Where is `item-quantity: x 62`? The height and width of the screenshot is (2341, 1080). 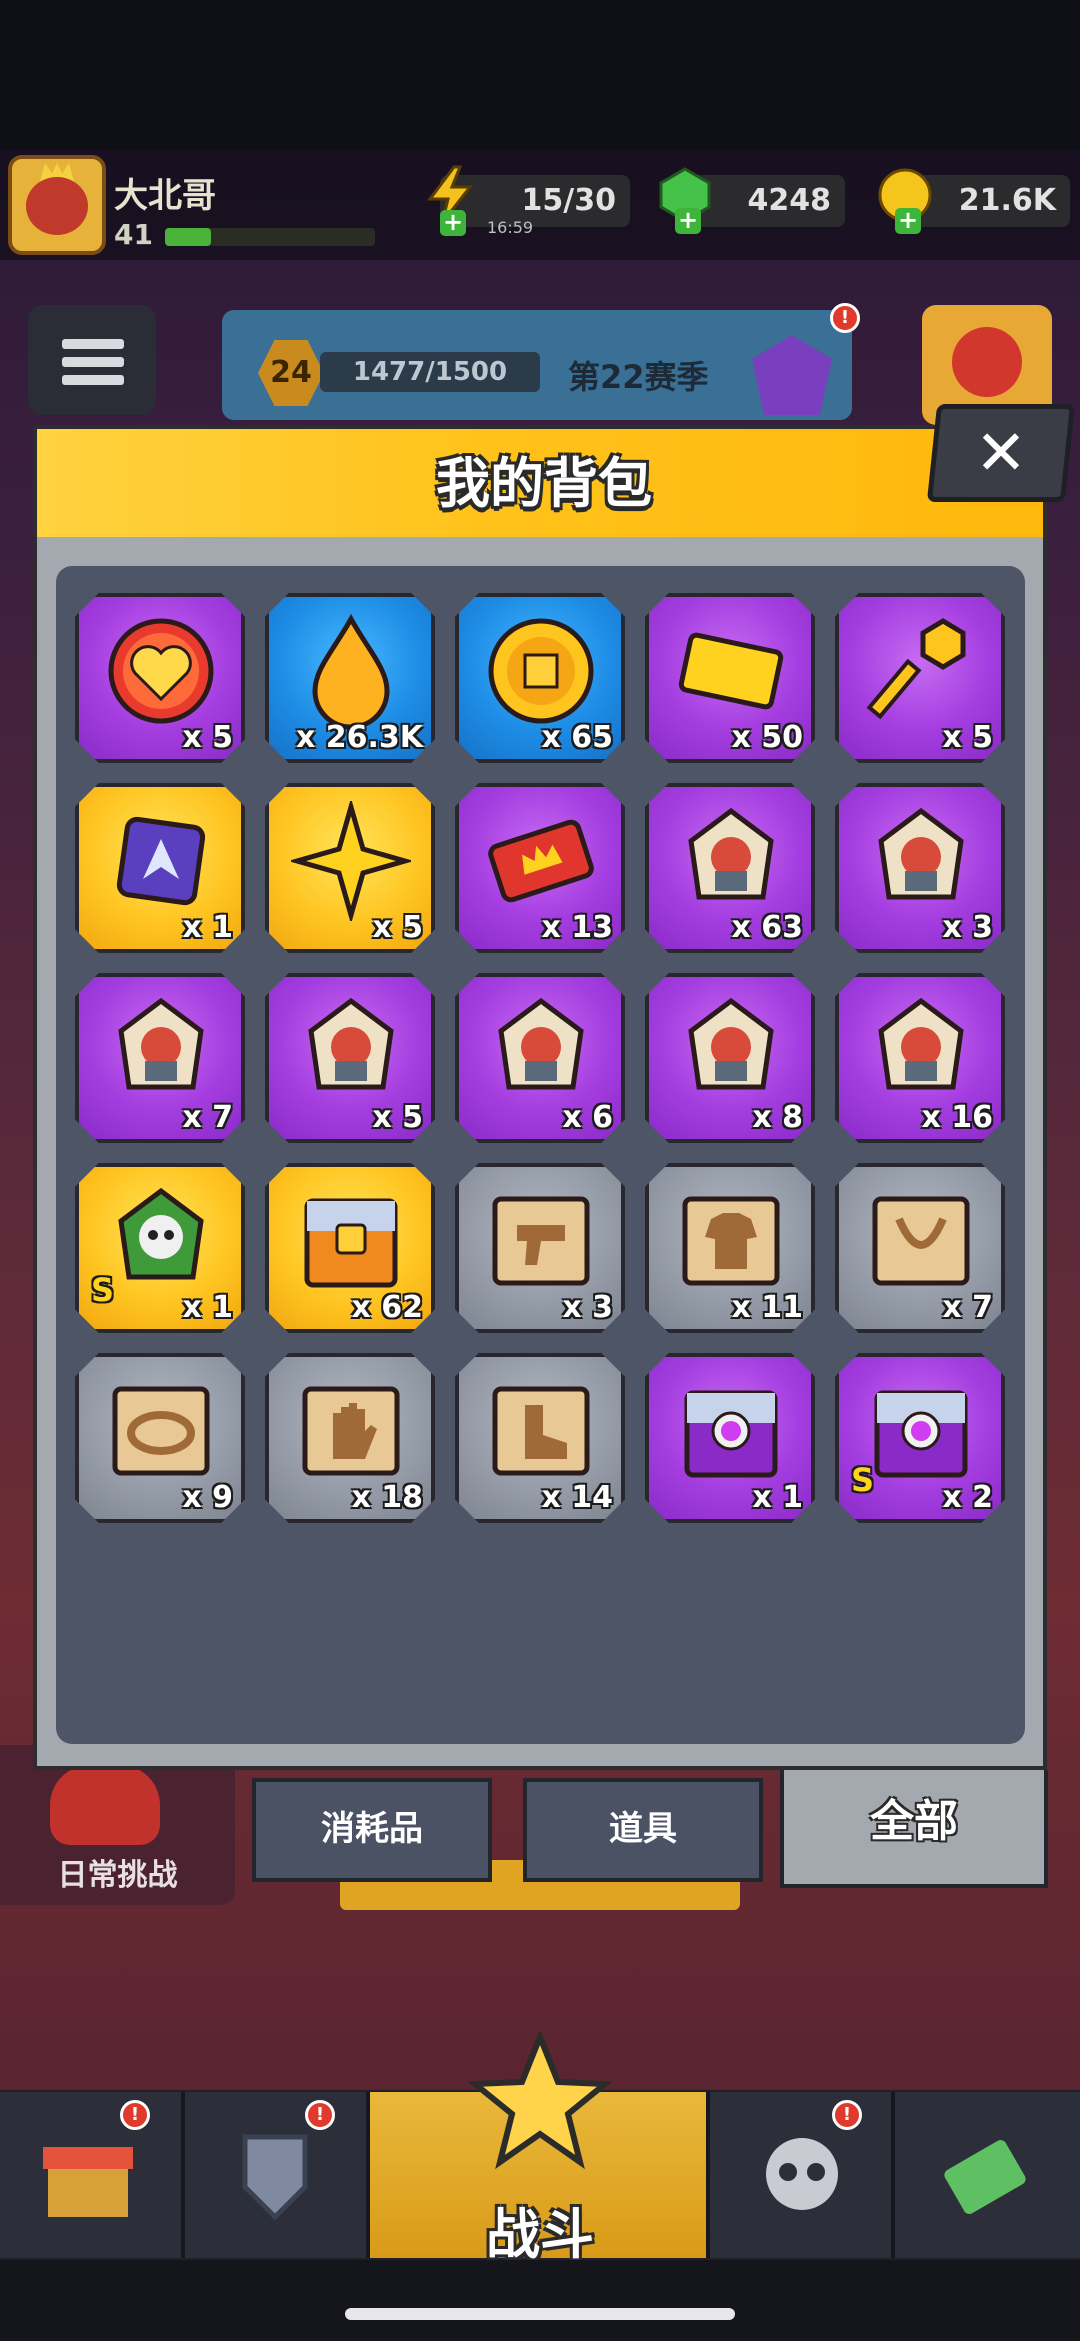
item-quantity: x 62 is located at coordinates (387, 1307).